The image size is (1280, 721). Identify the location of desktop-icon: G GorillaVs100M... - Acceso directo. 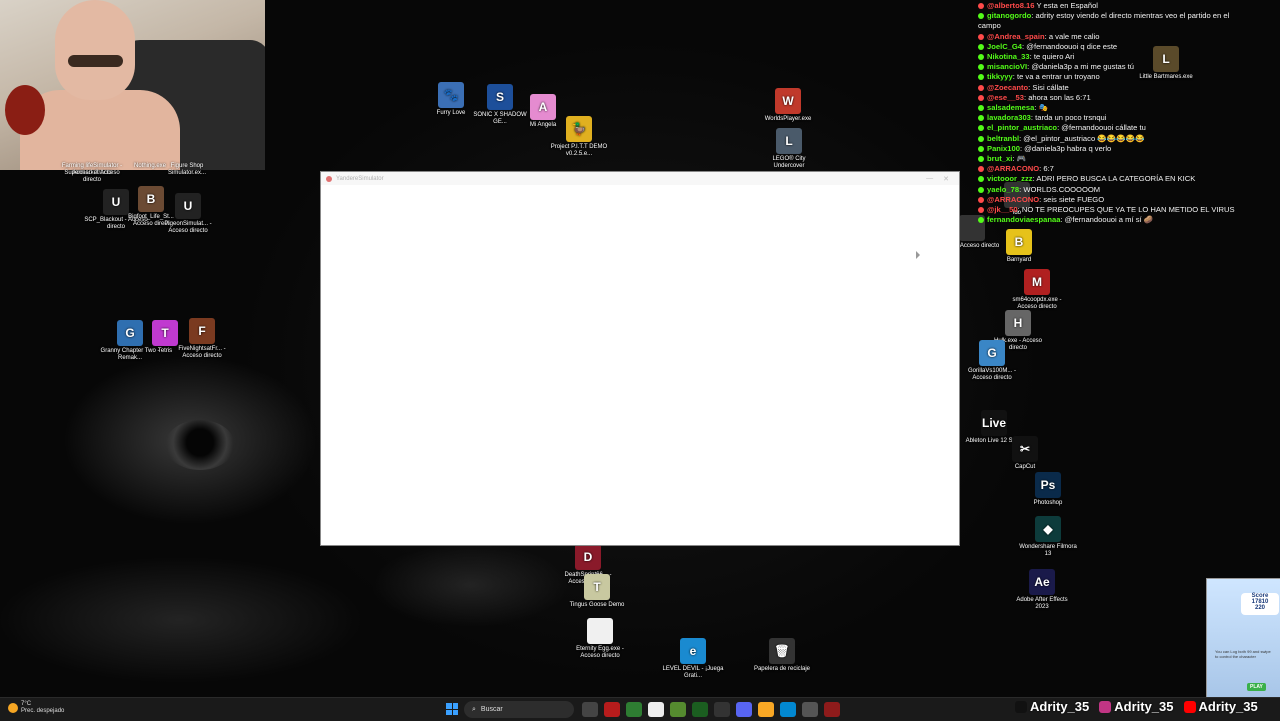
(992, 361).